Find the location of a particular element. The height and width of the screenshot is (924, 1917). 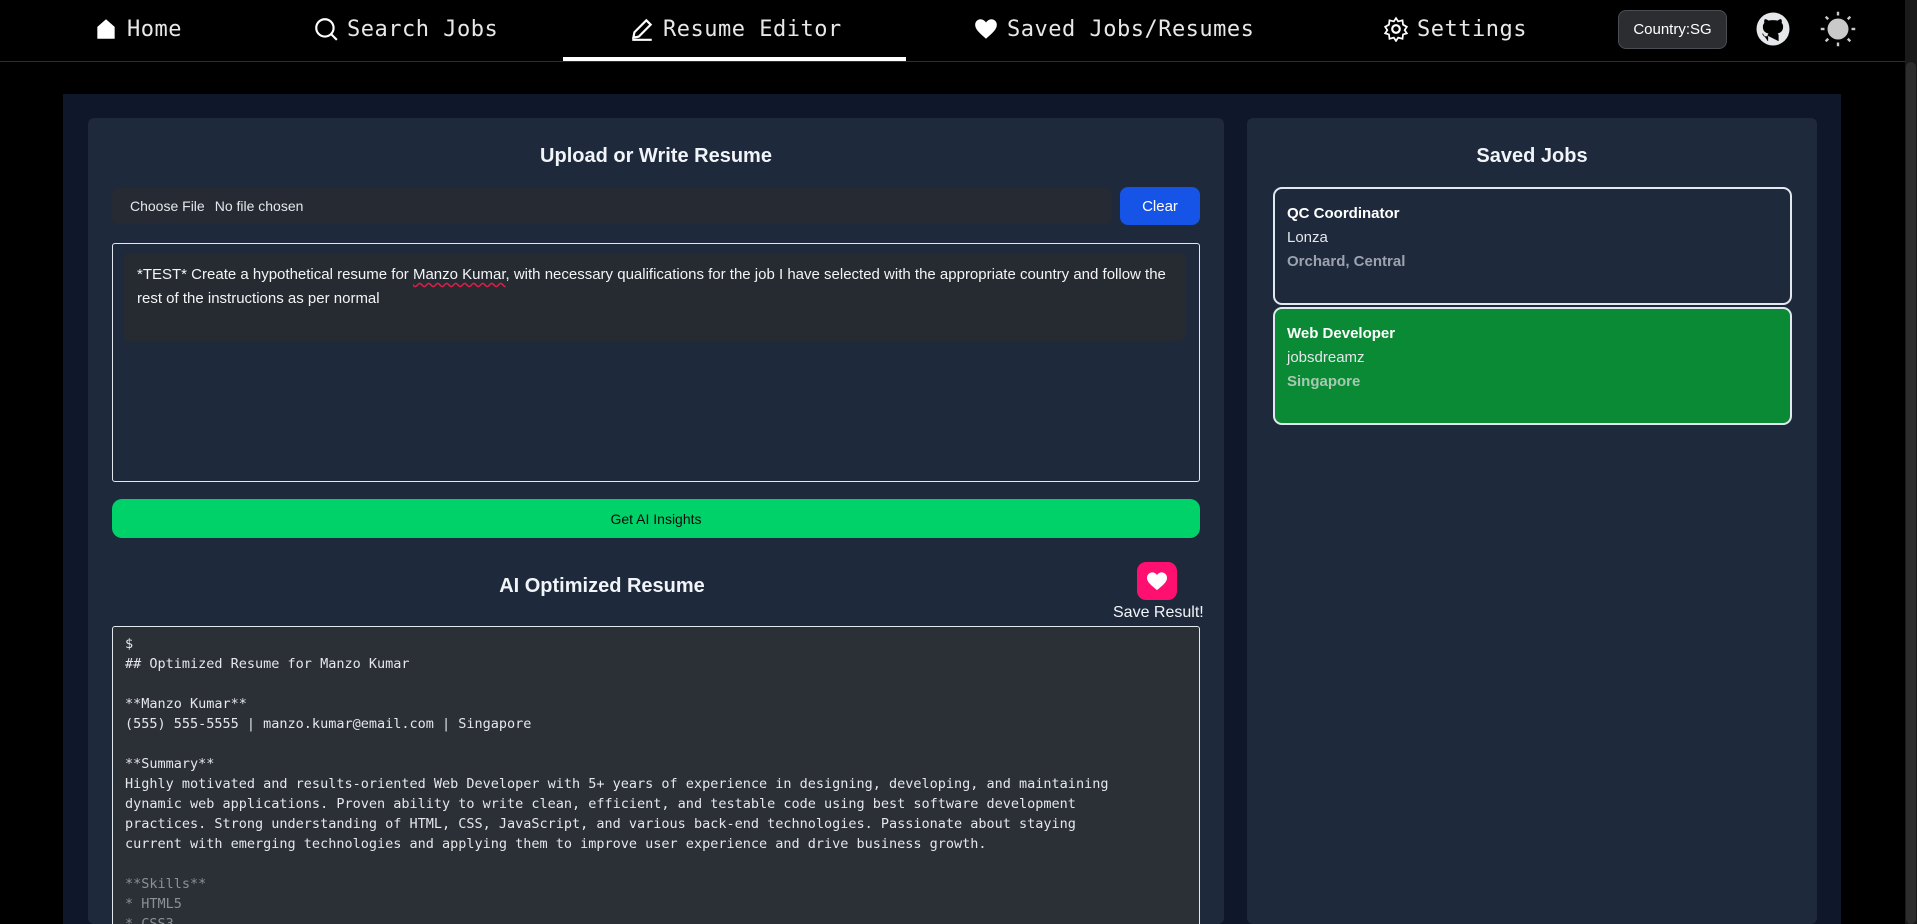

saved-job-card: QC Coordinator Lonza Orchard, Central is located at coordinates (1532, 246).